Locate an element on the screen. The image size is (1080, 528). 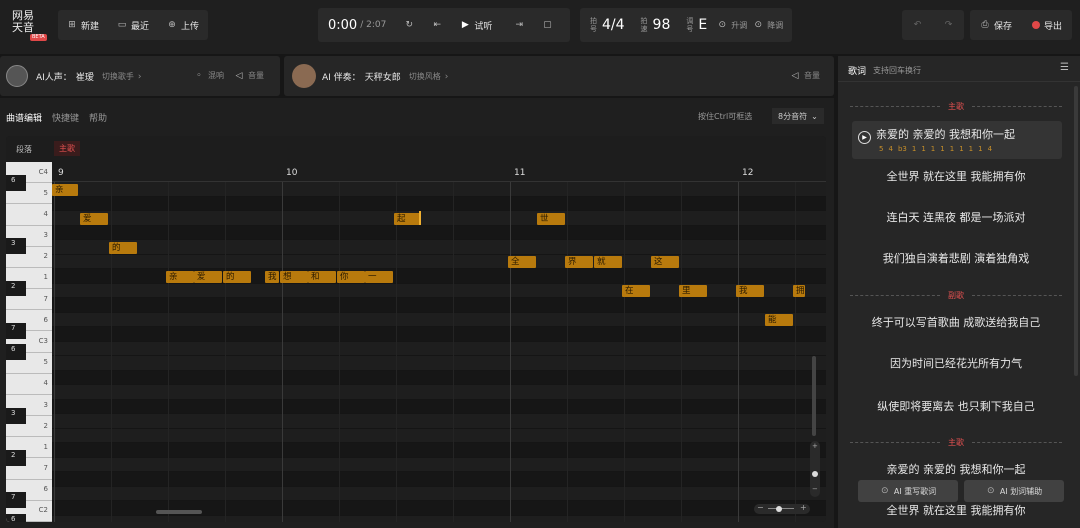
note-block: 起 is located at coordinates (407, 218).